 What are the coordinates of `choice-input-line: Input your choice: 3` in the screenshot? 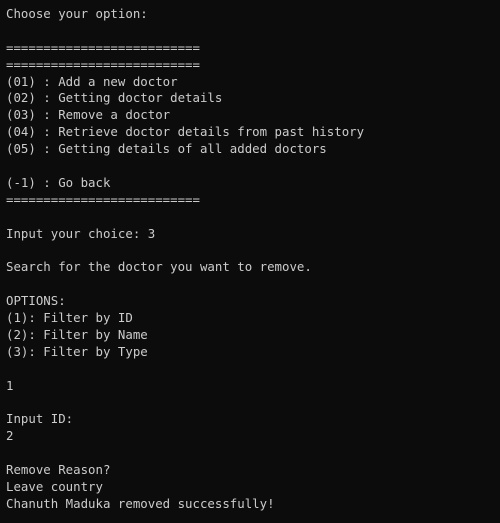 It's located at (81, 233).